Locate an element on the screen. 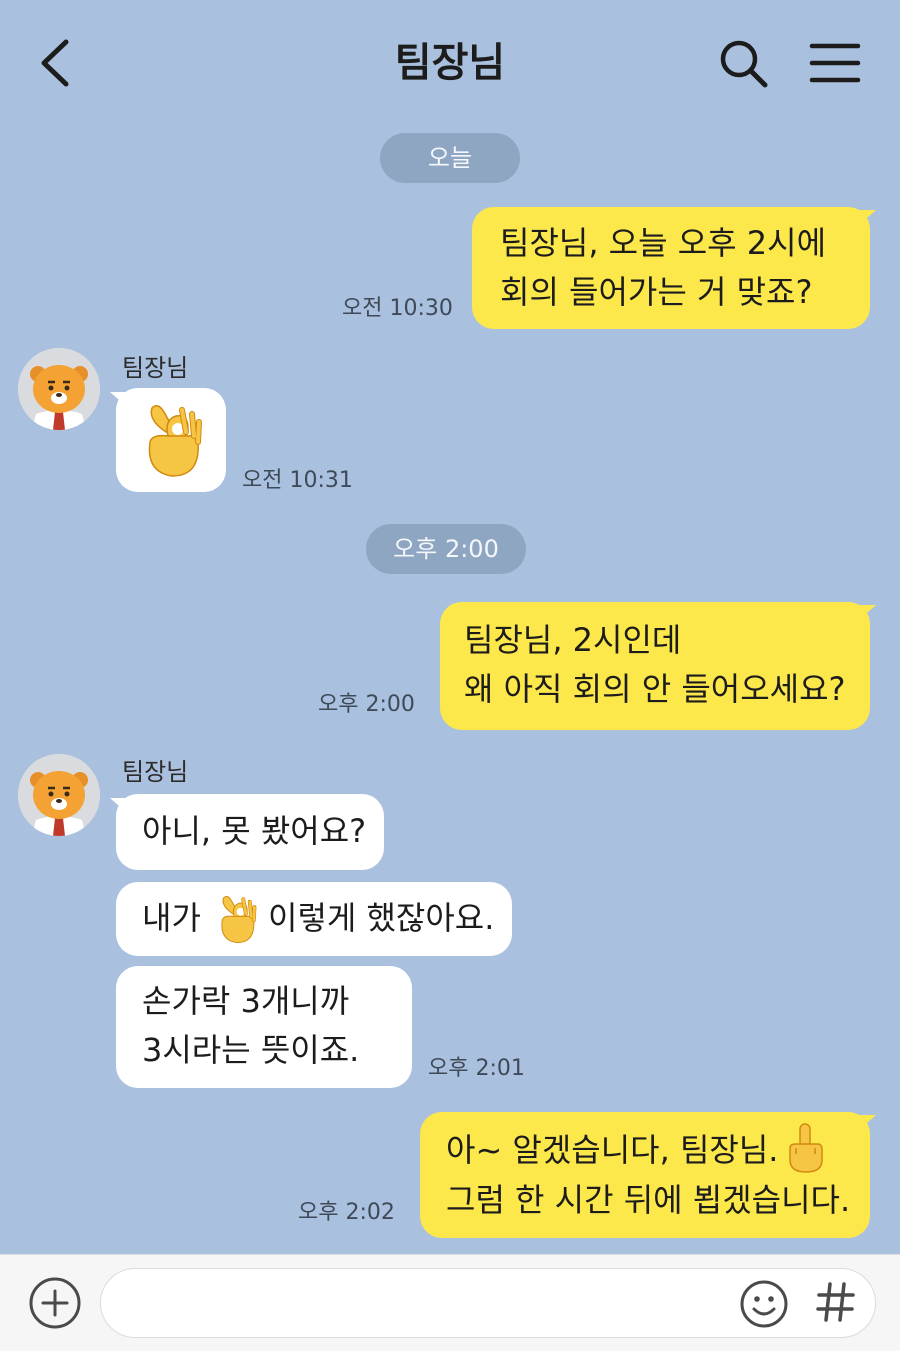 The width and height of the screenshot is (900, 1351). message-text: 그럼 한 시간 뒤에 뵙겠습니다. is located at coordinates (648, 1200).